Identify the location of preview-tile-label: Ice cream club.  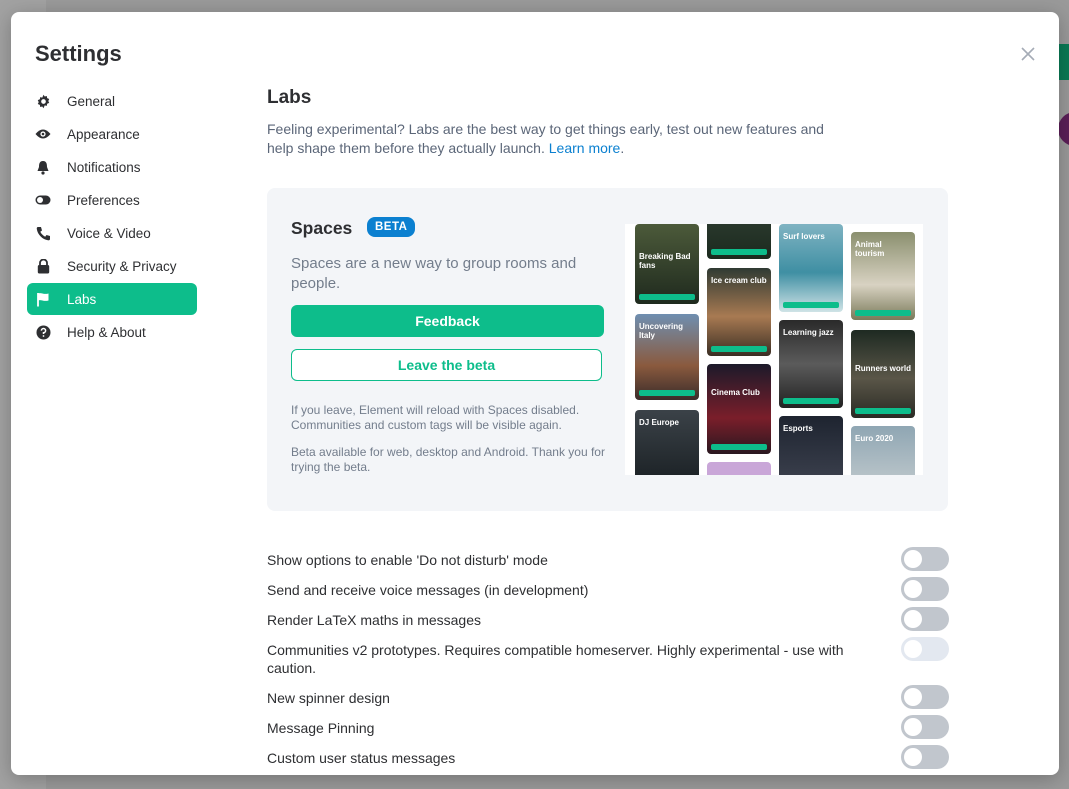
(739, 280).